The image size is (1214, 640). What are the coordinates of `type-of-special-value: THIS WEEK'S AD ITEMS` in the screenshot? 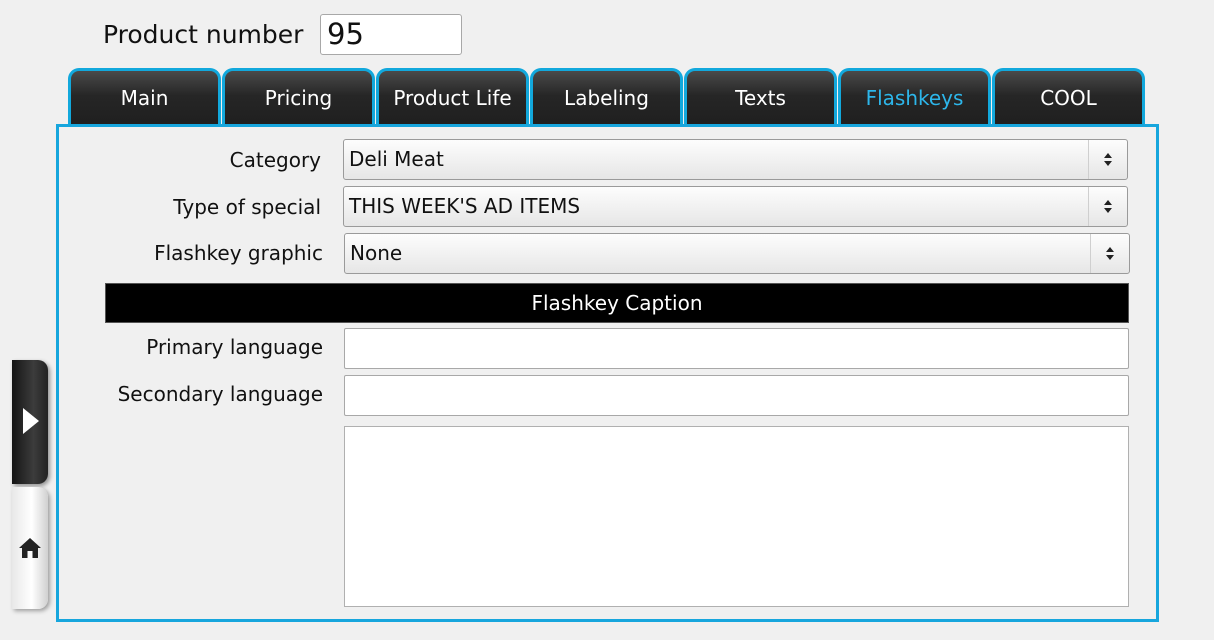 It's located at (465, 206).